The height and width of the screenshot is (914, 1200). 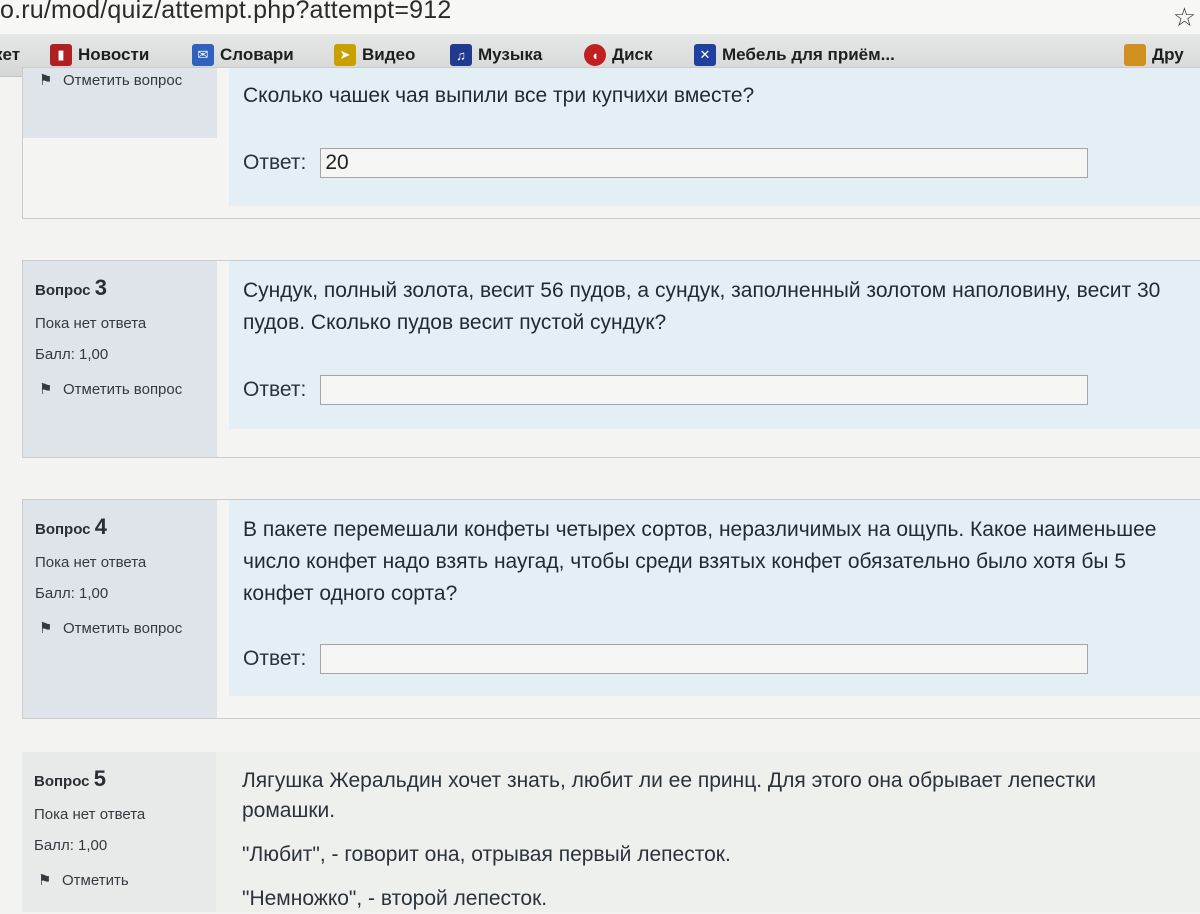 I want to click on question-number: Вопрос 4, so click(x=71, y=526).